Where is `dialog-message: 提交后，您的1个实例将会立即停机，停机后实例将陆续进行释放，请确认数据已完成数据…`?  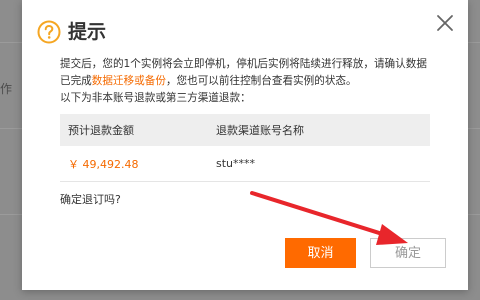 dialog-message: 提交后，您的1个实例将会立即停机，停机后实例将陆续进行释放，请确认数据已完成数据… is located at coordinates (244, 81).